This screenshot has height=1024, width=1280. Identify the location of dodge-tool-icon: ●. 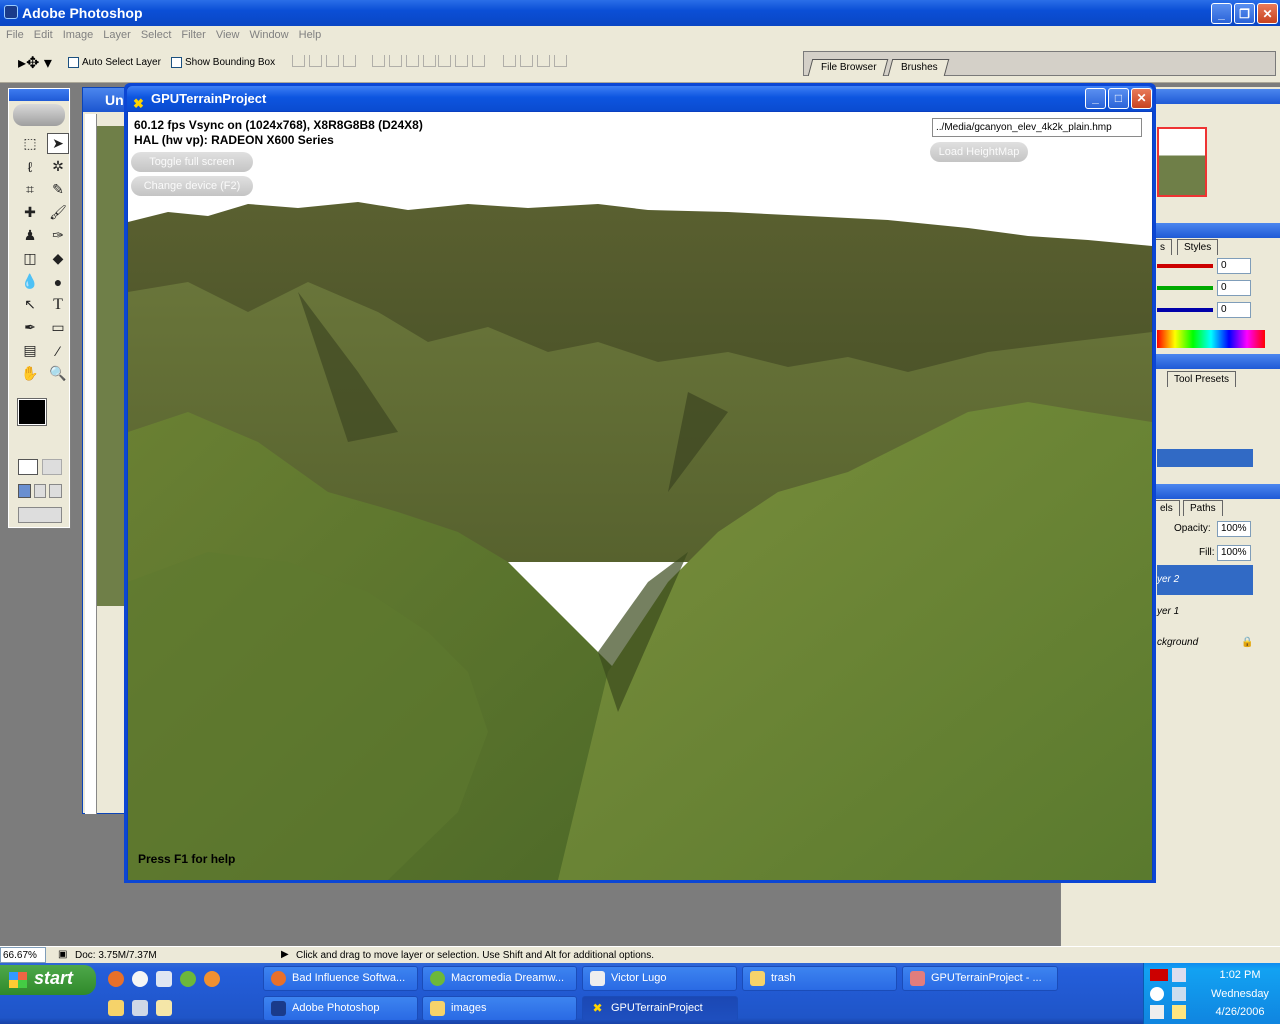
(58, 281).